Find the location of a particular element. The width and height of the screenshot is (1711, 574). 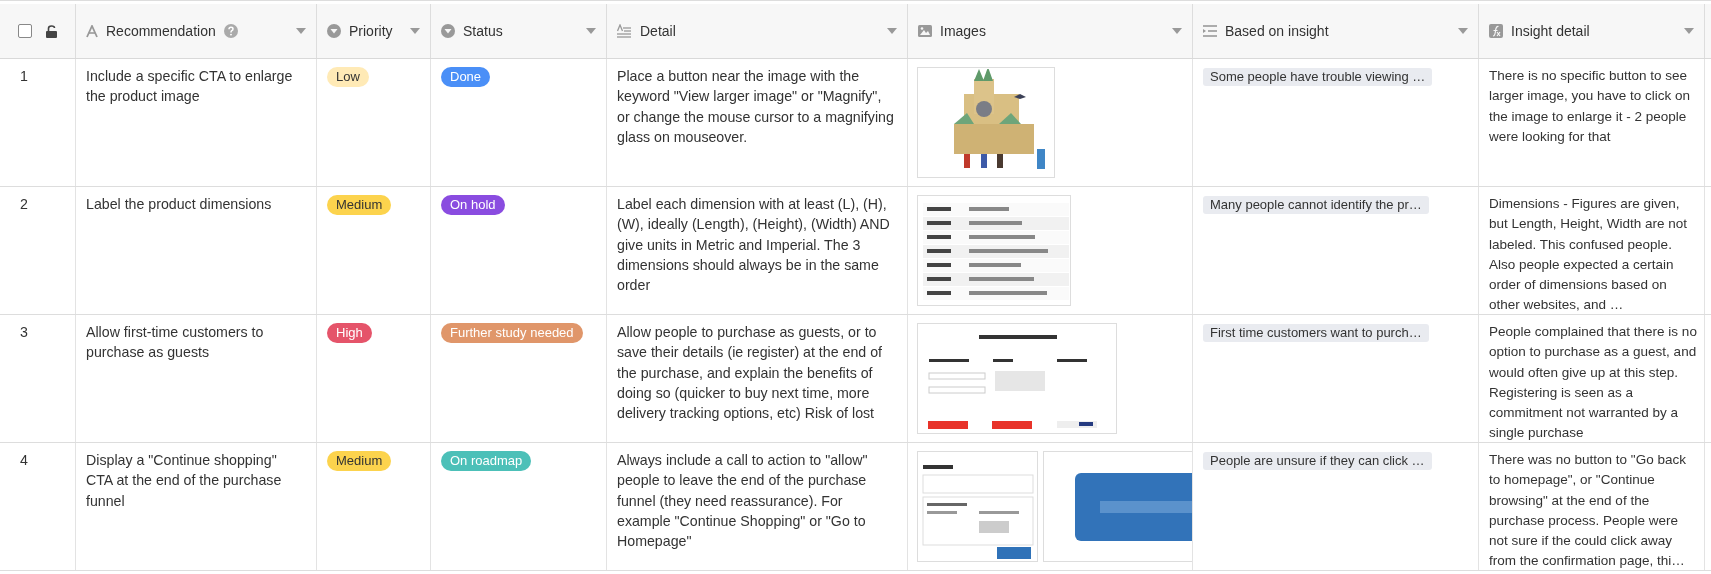

formula-icon is located at coordinates (1496, 31).